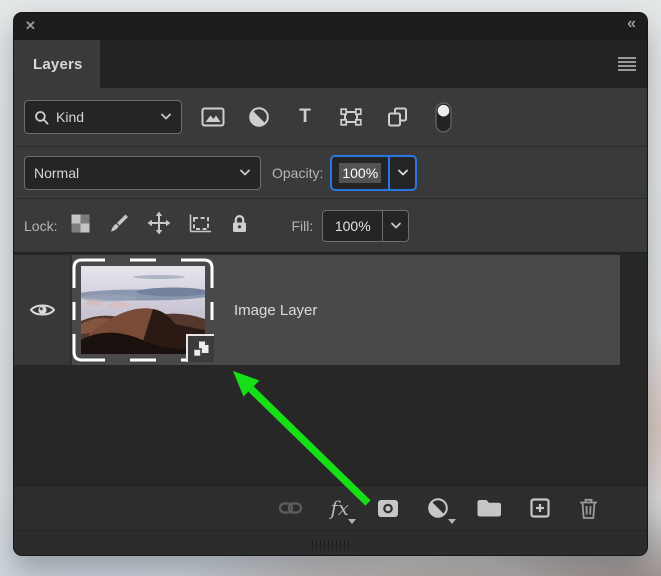 The height and width of the screenshot is (576, 661). I want to click on opacity-value: 100%, so click(360, 172).